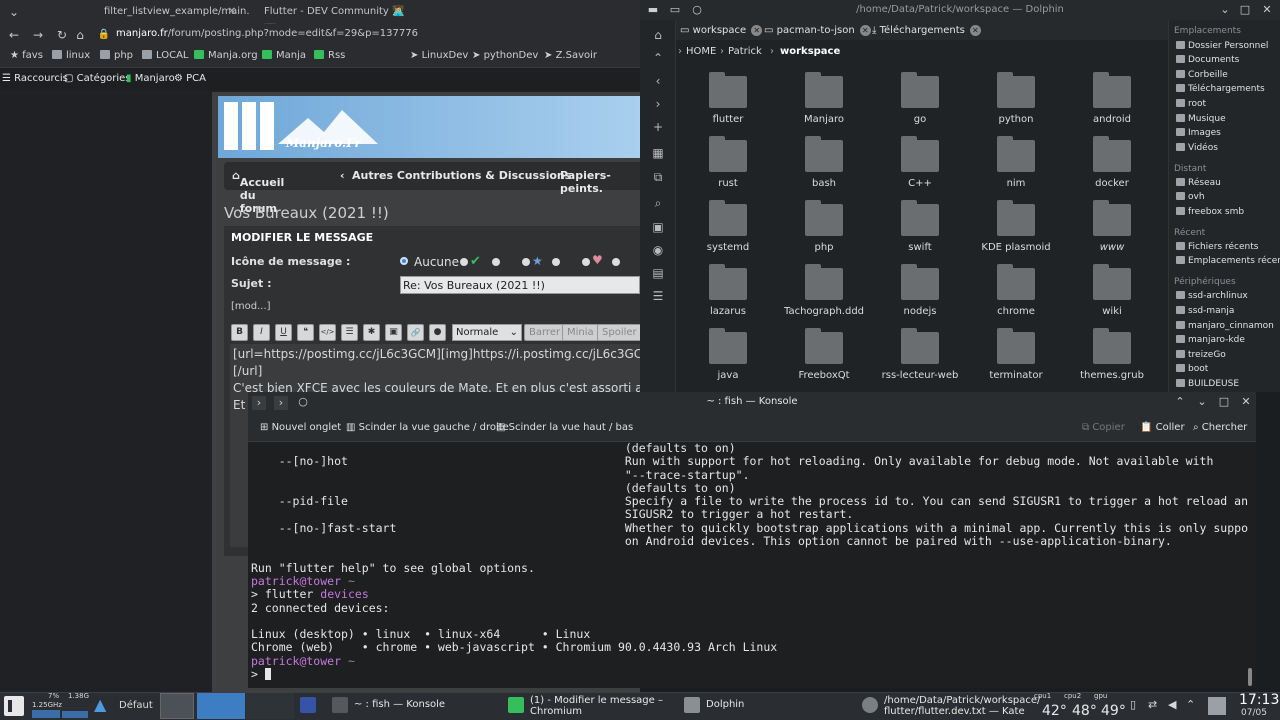  I want to click on folder-item: php, so click(824, 226).